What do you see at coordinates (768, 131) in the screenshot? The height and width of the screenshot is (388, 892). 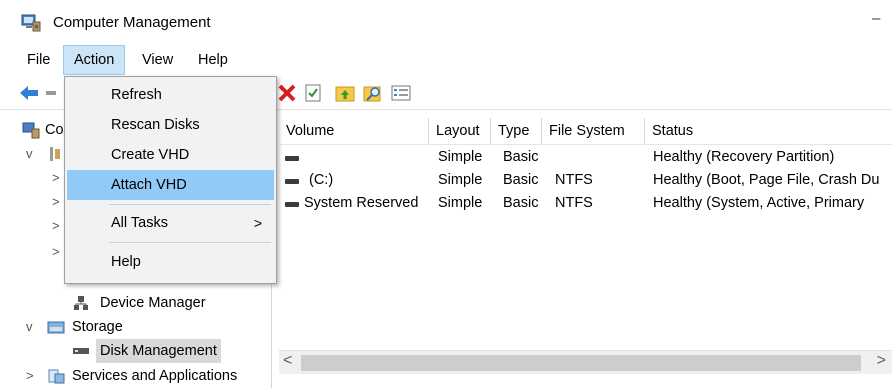 I see `column-header-status: Status` at bounding box center [768, 131].